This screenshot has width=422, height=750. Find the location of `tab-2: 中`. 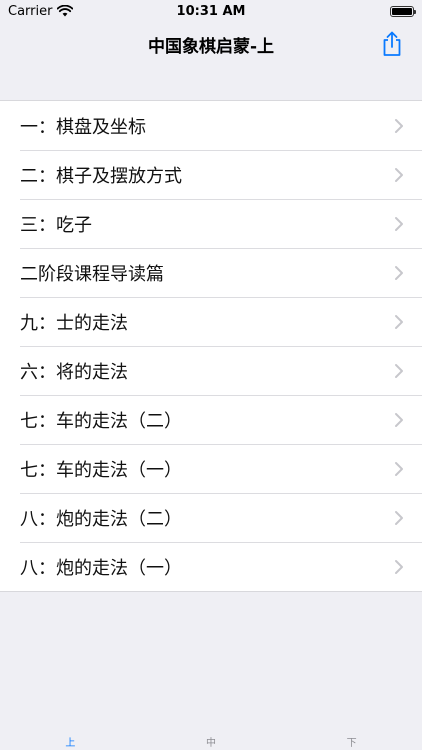

tab-2: 中 is located at coordinates (211, 744).